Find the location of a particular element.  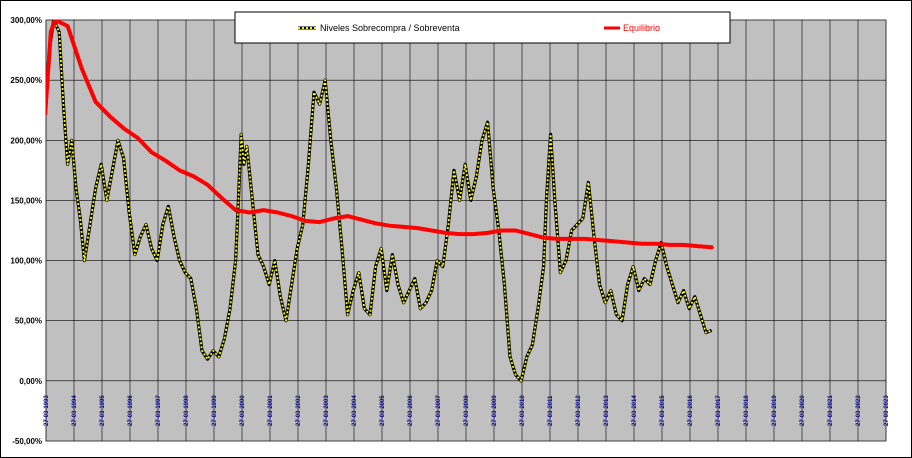

x-tick-label: 27-03-2017 is located at coordinates (719, 410).